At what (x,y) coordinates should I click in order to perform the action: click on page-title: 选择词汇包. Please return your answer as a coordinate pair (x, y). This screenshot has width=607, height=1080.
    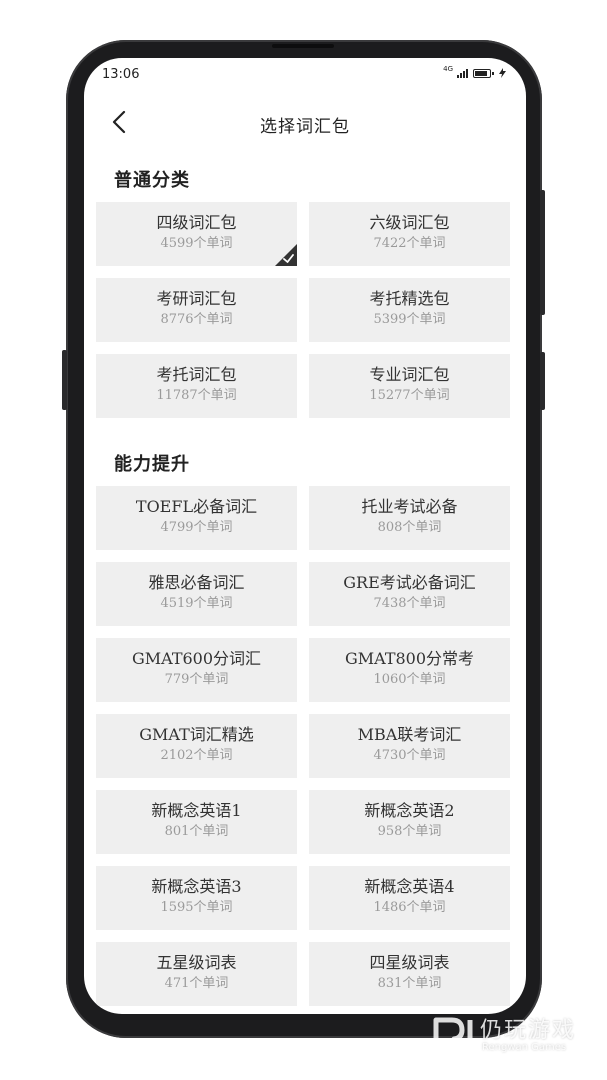
    Looking at the image, I should click on (305, 127).